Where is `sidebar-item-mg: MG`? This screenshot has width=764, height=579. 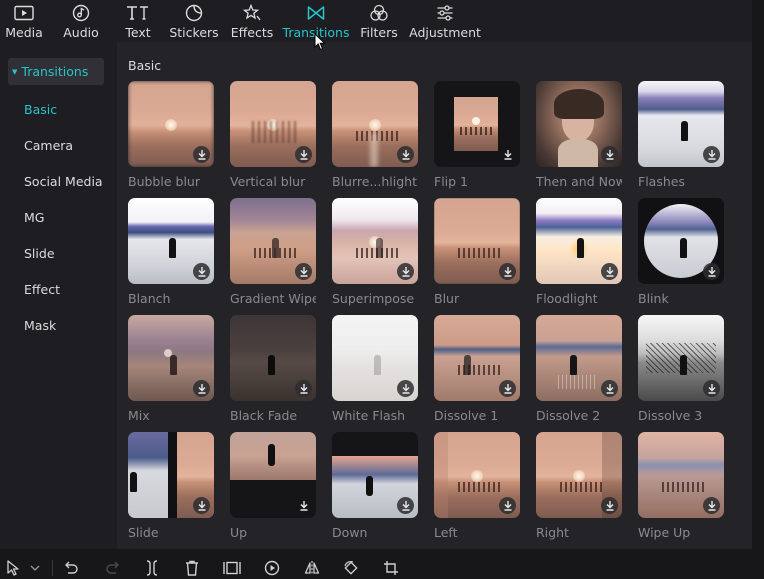
sidebar-item-mg: MG is located at coordinates (34, 217).